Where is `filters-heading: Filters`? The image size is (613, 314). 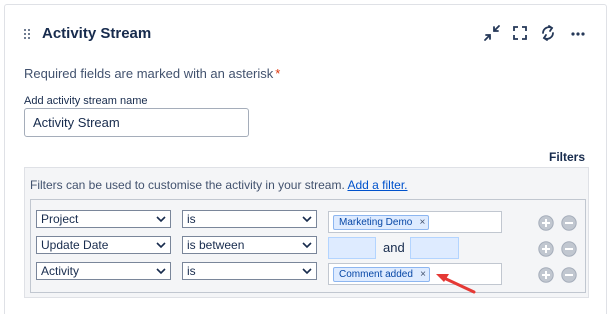
filters-heading: Filters is located at coordinates (566, 157).